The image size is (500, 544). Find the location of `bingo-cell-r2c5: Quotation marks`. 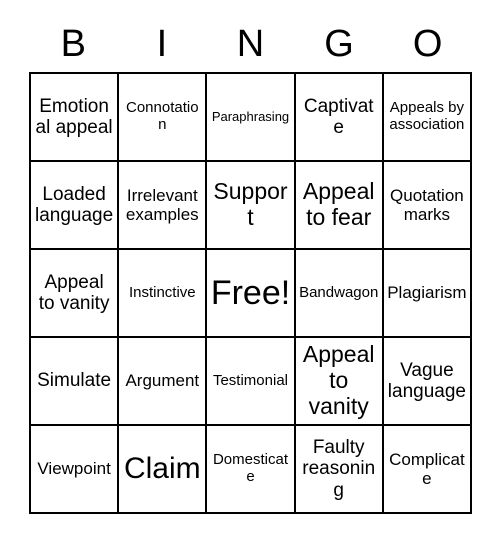

bingo-cell-r2c5: Quotation marks is located at coordinates (427, 206).